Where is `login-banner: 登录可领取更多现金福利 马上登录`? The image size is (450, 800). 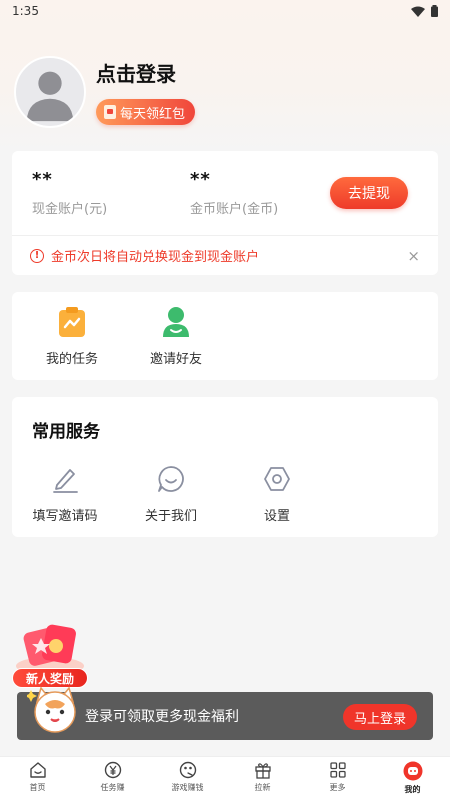
login-banner: 登录可领取更多现金福利 马上登录 is located at coordinates (225, 713).